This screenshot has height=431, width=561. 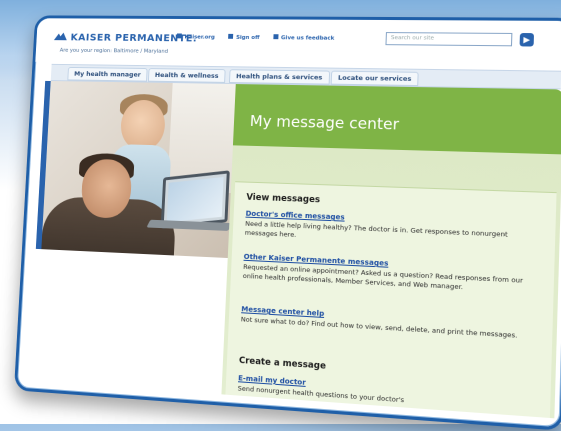 What do you see at coordinates (303, 38) in the screenshot?
I see `top-link-feedback: Give us feedback` at bounding box center [303, 38].